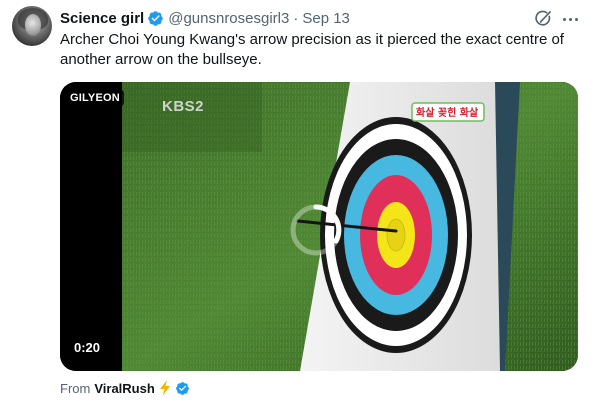 The image size is (612, 406). Describe the element at coordinates (95, 98) in the screenshot. I see `source-tag: GILYEON` at that location.